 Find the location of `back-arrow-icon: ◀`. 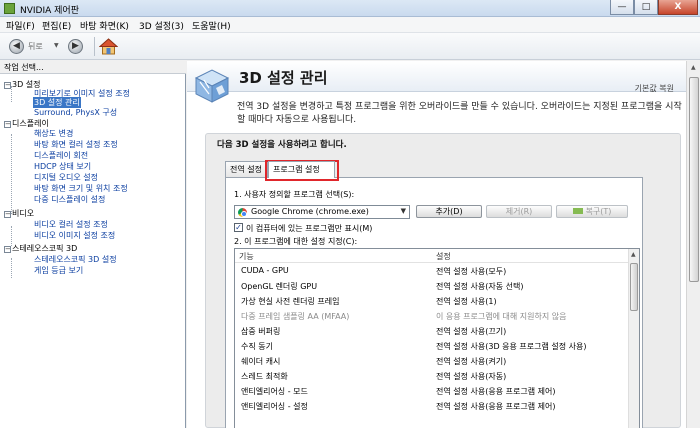

back-arrow-icon: ◀ is located at coordinates (16, 46).